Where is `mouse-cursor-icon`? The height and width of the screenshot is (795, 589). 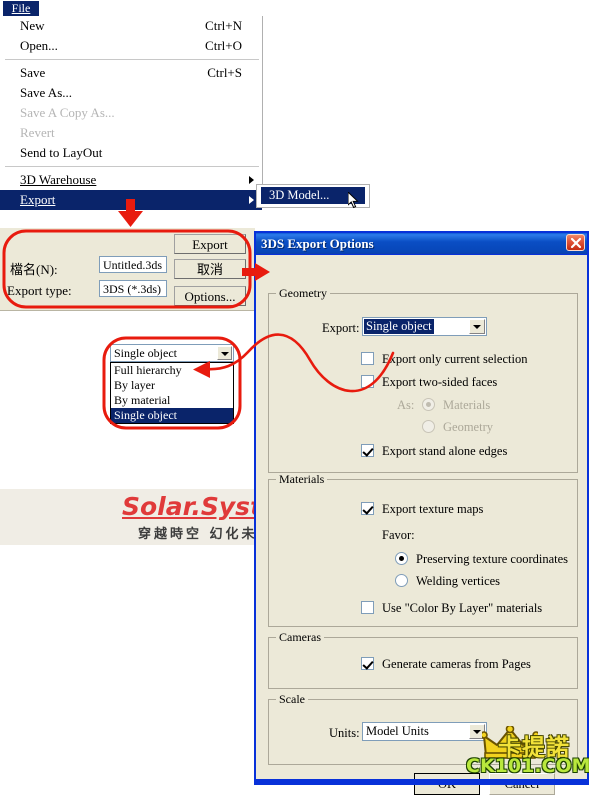 mouse-cursor-icon is located at coordinates (353, 200).